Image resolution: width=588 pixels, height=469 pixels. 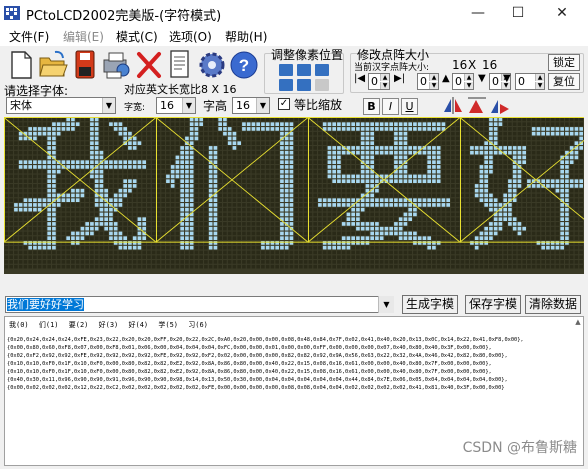 I want to click on settings-gear-icon, so click(x=212, y=64).